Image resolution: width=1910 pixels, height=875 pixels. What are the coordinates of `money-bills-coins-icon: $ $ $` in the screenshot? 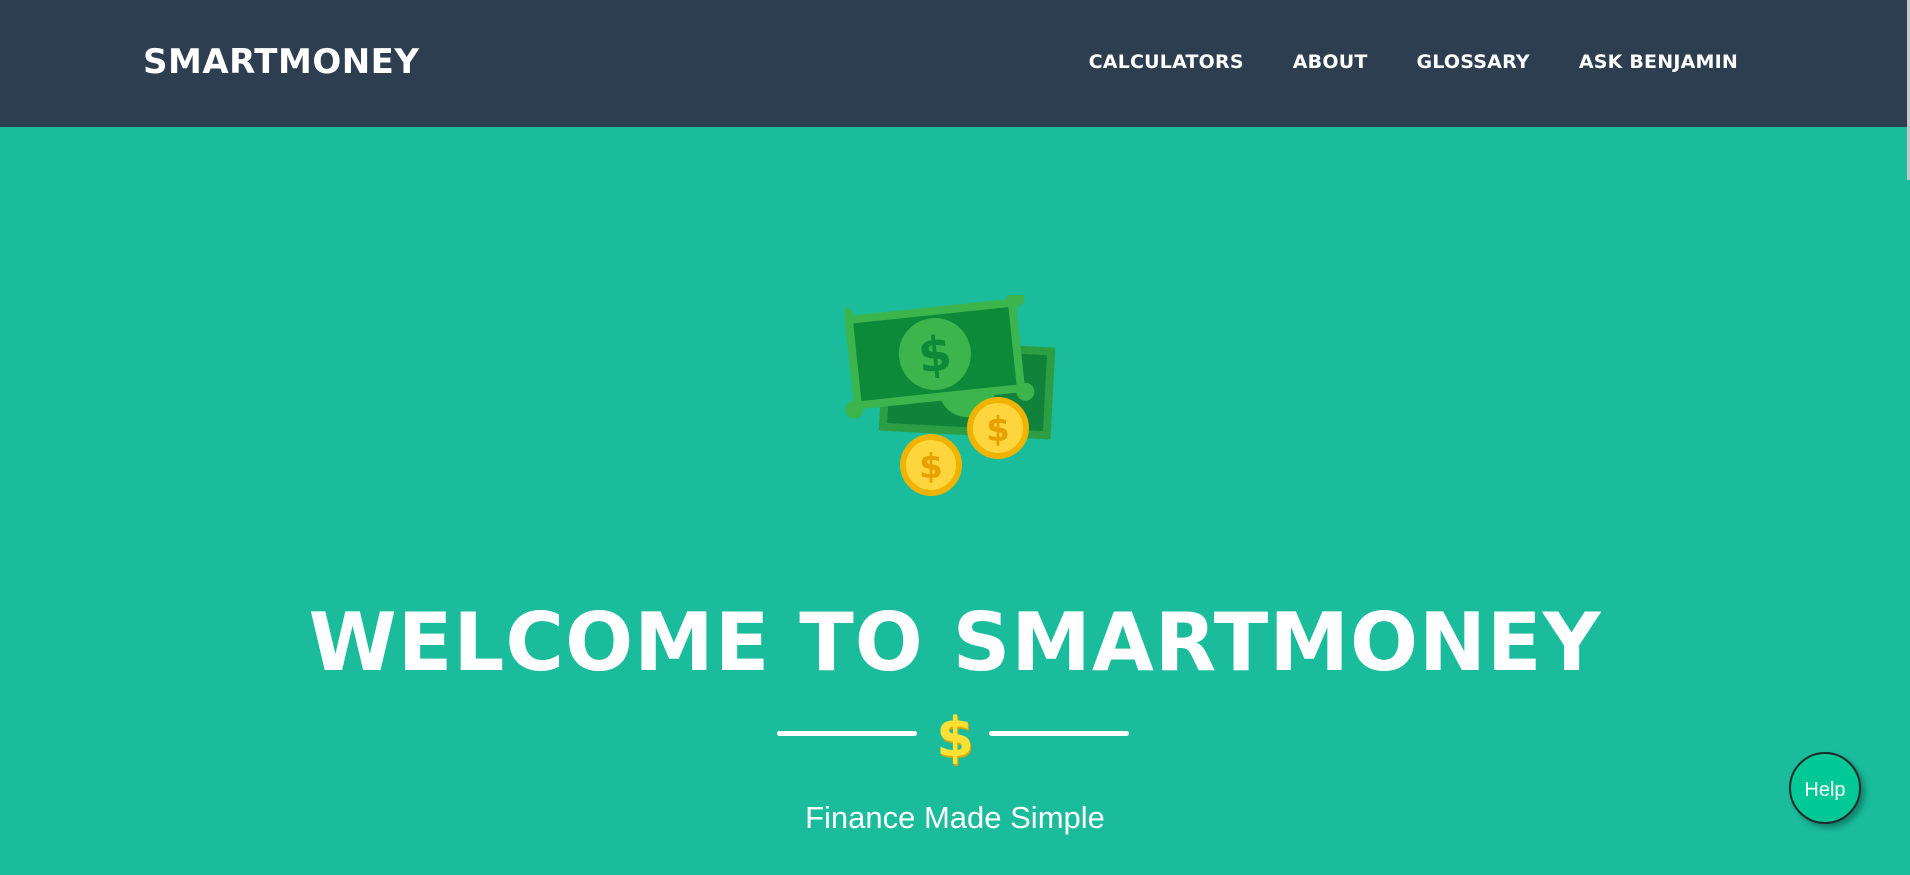 It's located at (951, 394).